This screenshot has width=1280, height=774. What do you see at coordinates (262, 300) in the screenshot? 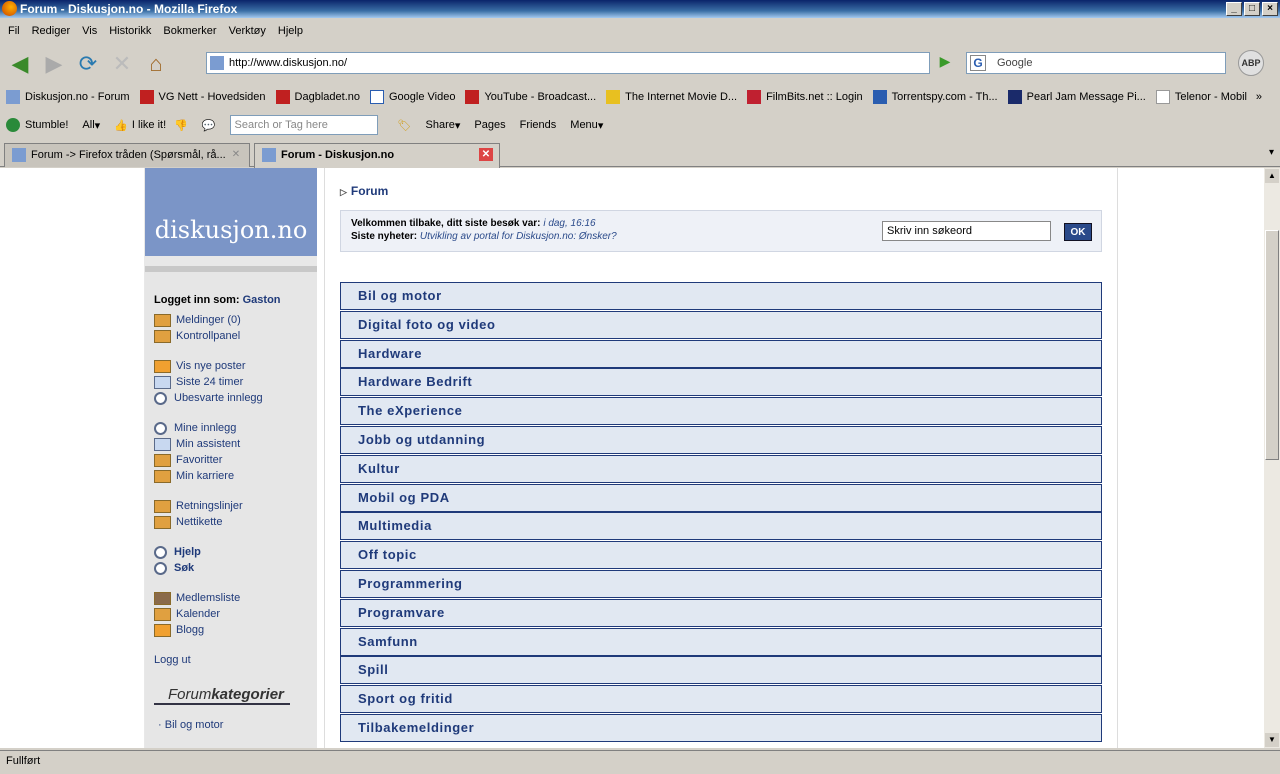
I see `username-link: Gaston` at bounding box center [262, 300].